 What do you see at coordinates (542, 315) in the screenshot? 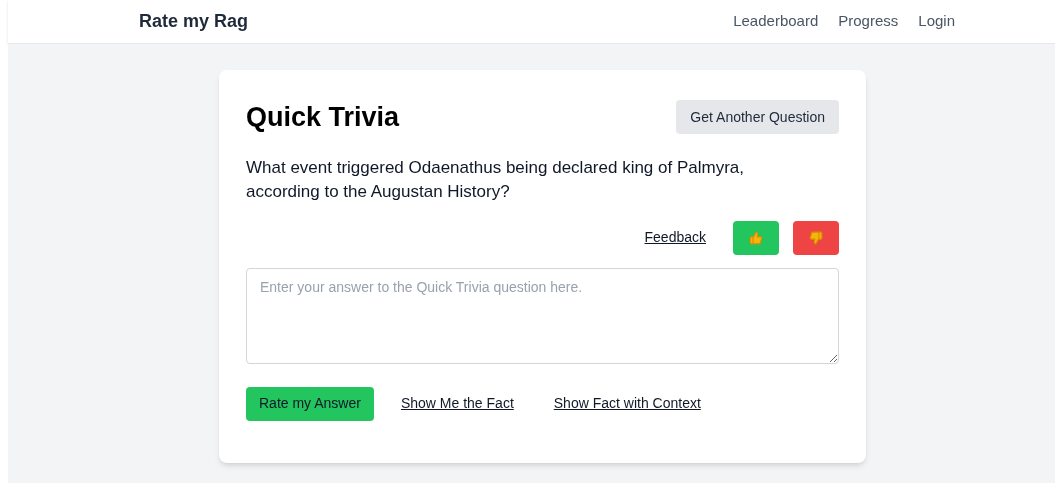
I see `answer-field: Enter your answer to the Quick Trivia question here.` at bounding box center [542, 315].